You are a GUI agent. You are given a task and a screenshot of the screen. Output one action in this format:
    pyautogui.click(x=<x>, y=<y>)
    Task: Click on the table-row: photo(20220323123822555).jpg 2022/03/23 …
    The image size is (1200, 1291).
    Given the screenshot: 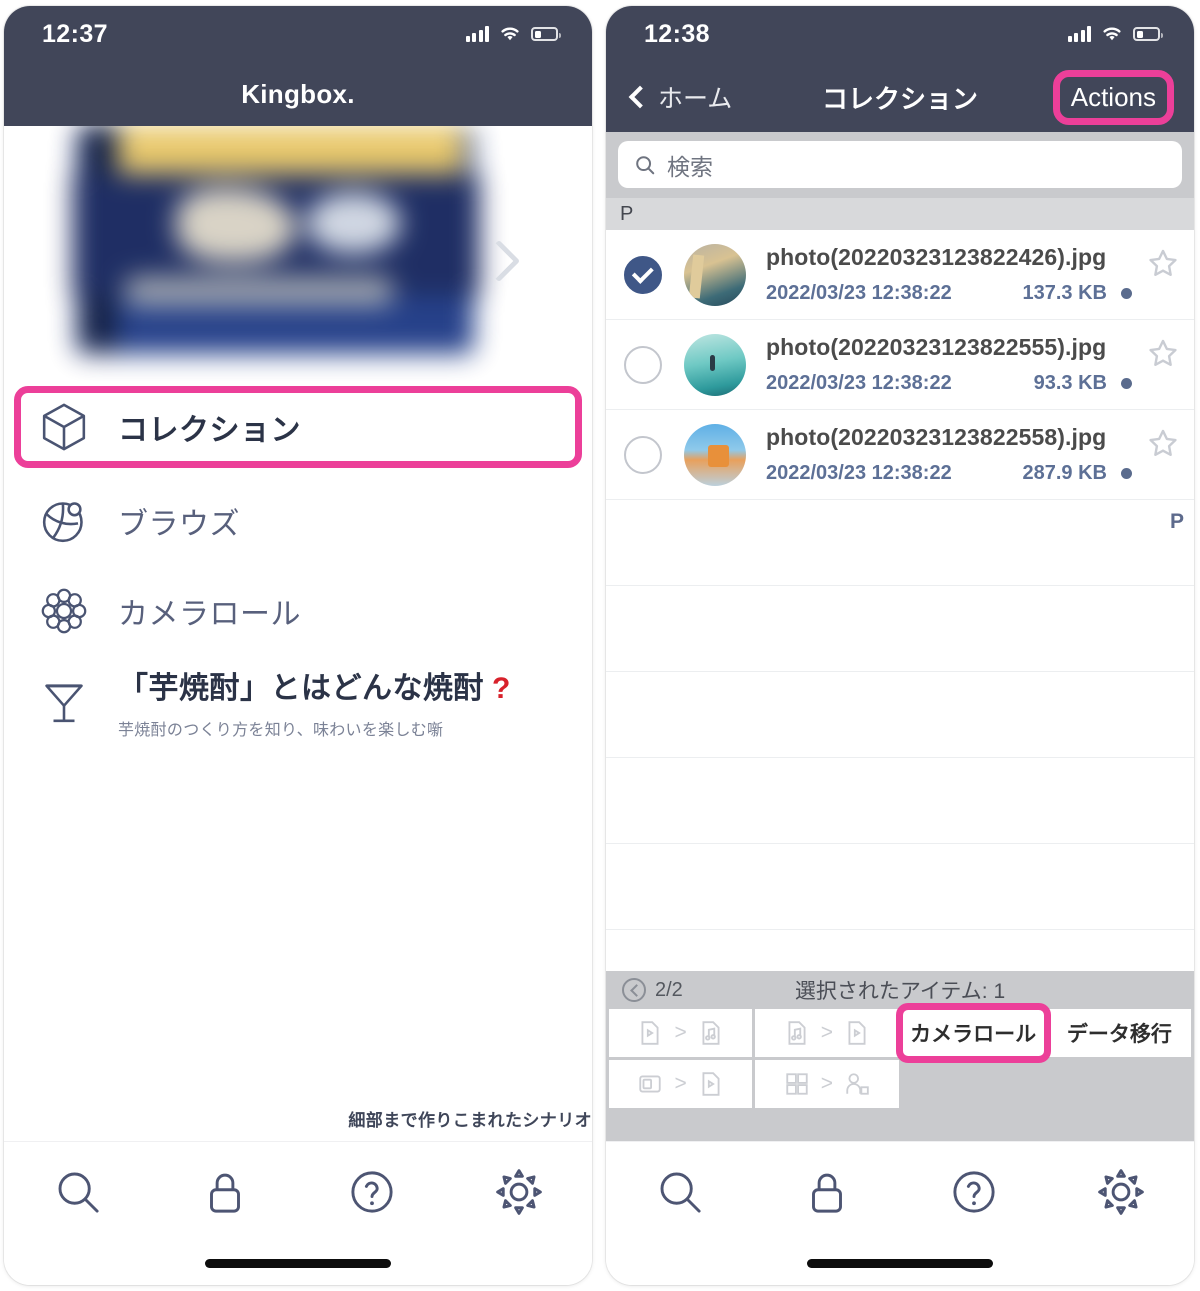 What is the action you would take?
    pyautogui.click(x=900, y=365)
    